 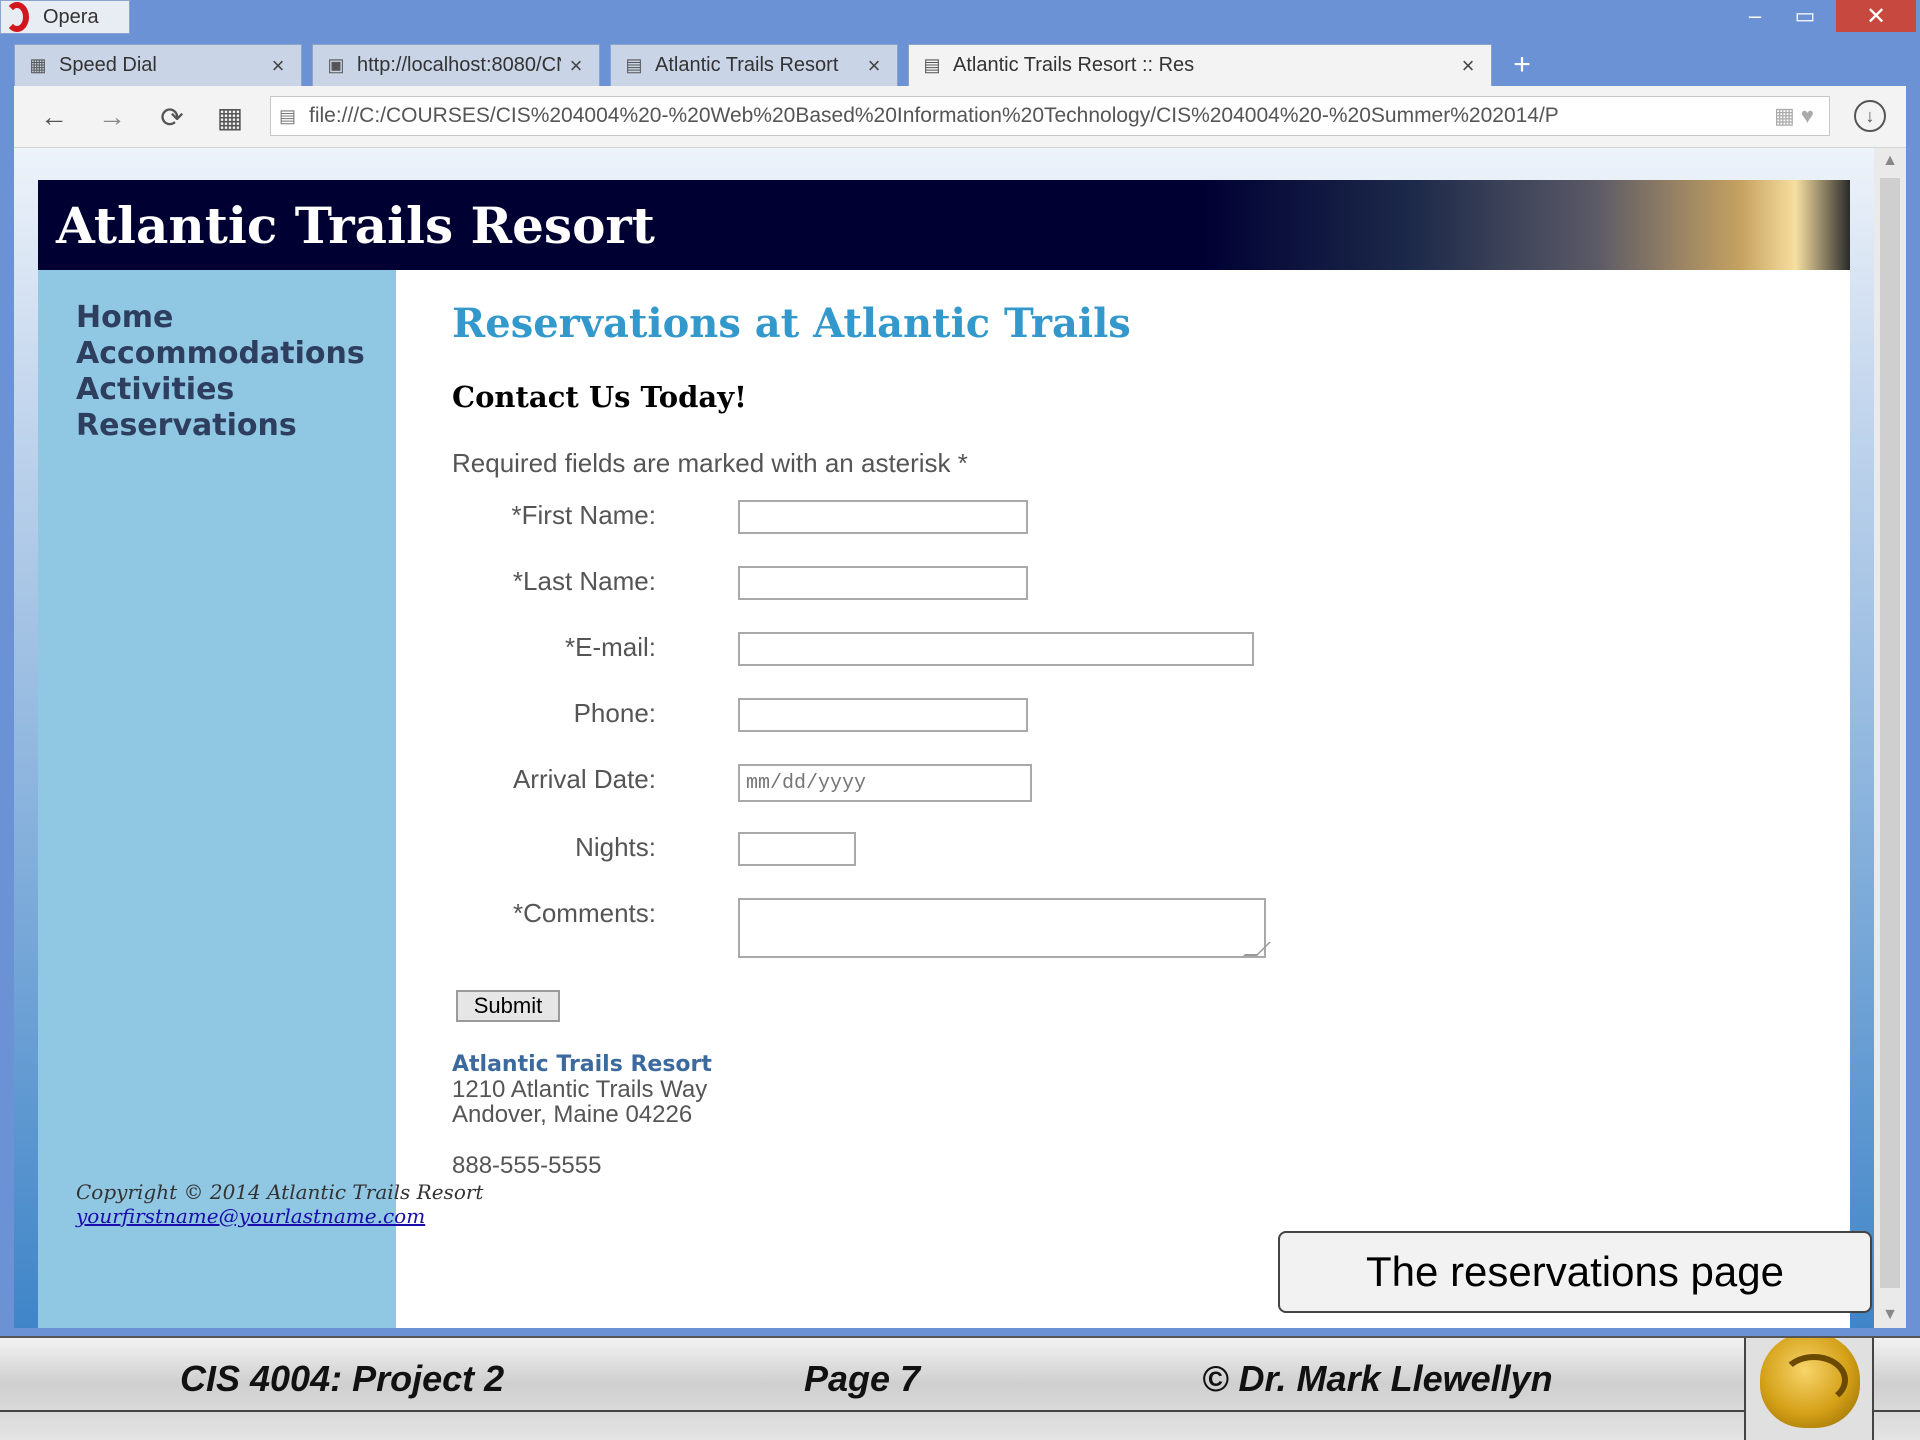 What do you see at coordinates (1755, 16) in the screenshot?
I see `minimize-button: –` at bounding box center [1755, 16].